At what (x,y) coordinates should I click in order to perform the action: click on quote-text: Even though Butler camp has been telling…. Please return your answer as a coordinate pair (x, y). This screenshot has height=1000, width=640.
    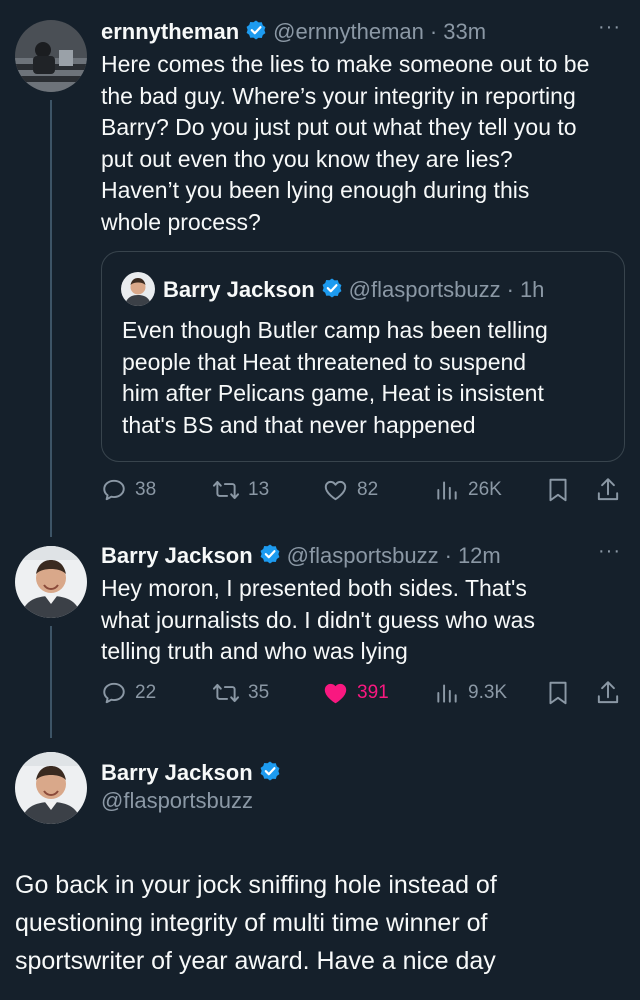
    Looking at the image, I should click on (372, 378).